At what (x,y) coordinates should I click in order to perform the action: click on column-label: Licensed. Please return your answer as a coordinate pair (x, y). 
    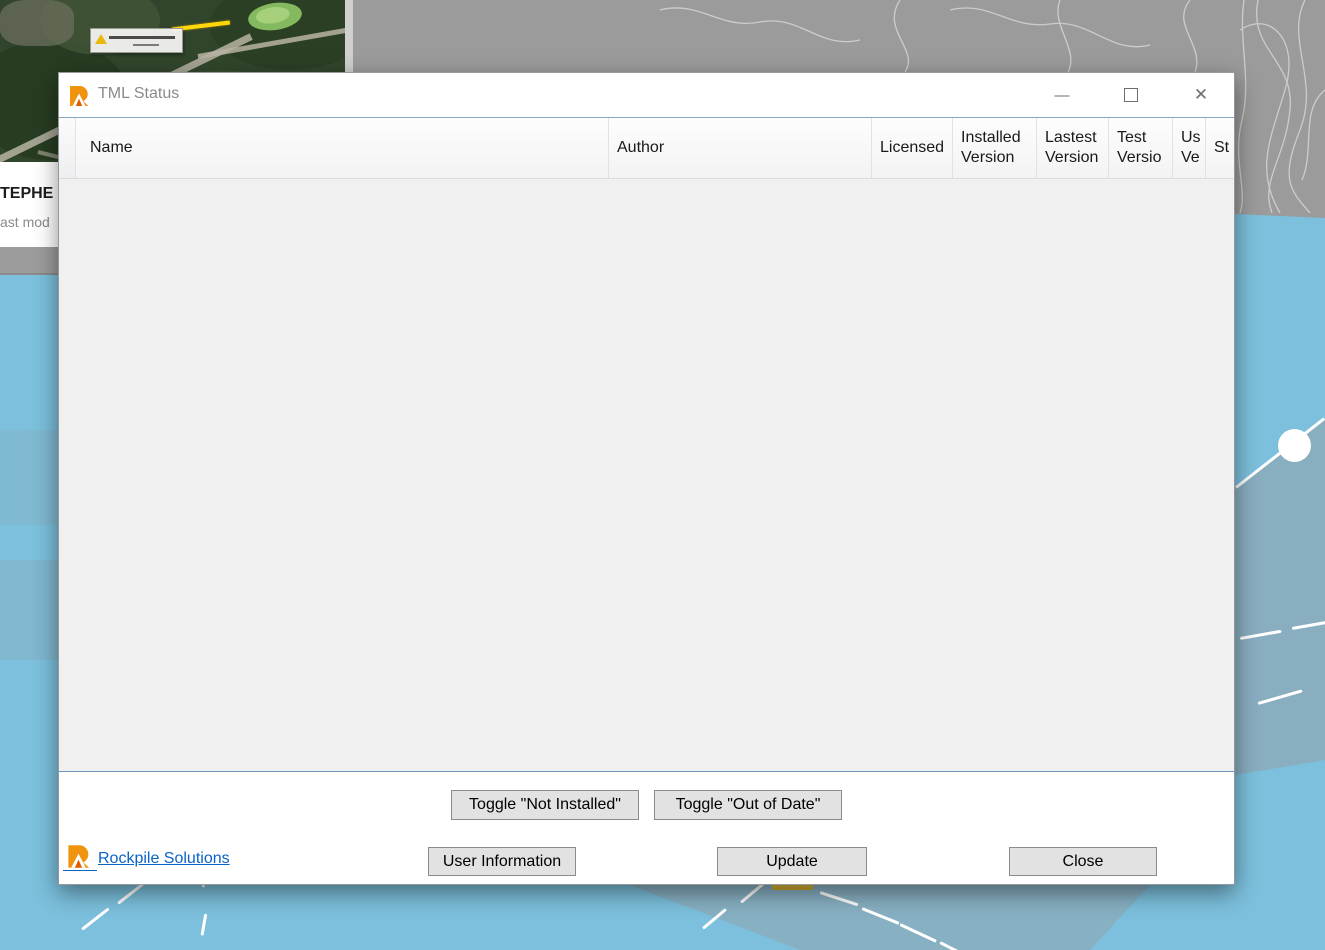
    Looking at the image, I should click on (912, 147).